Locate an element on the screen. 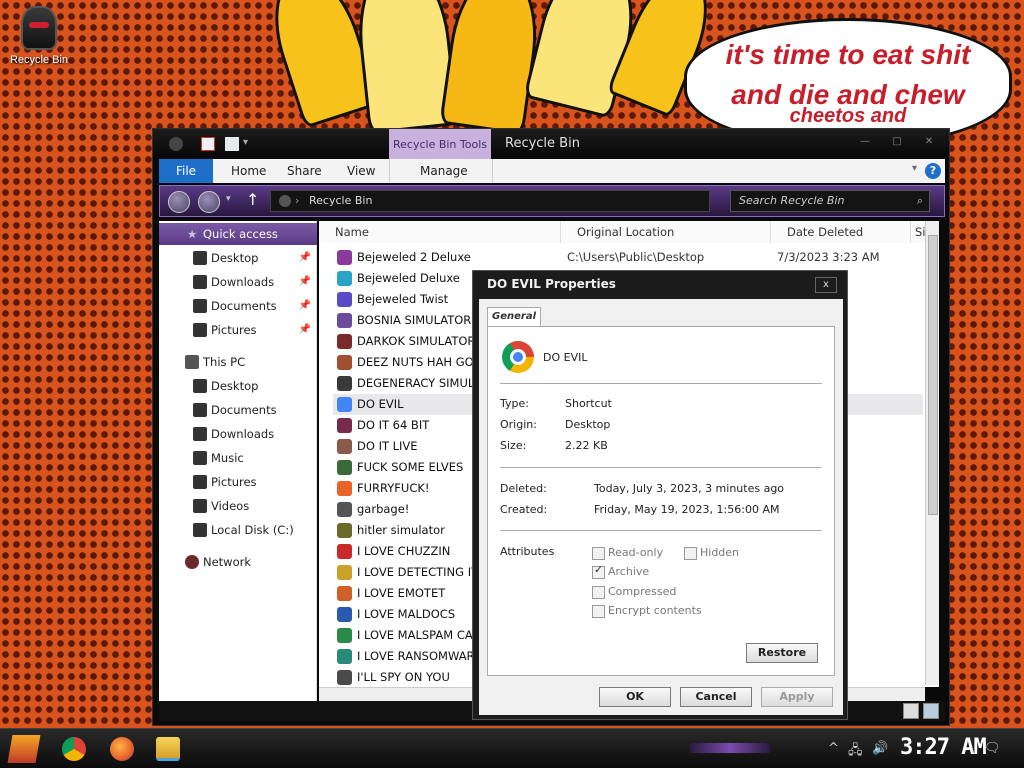 This screenshot has height=768, width=1024. nav-quick-access-label: Quick access is located at coordinates (240, 234).